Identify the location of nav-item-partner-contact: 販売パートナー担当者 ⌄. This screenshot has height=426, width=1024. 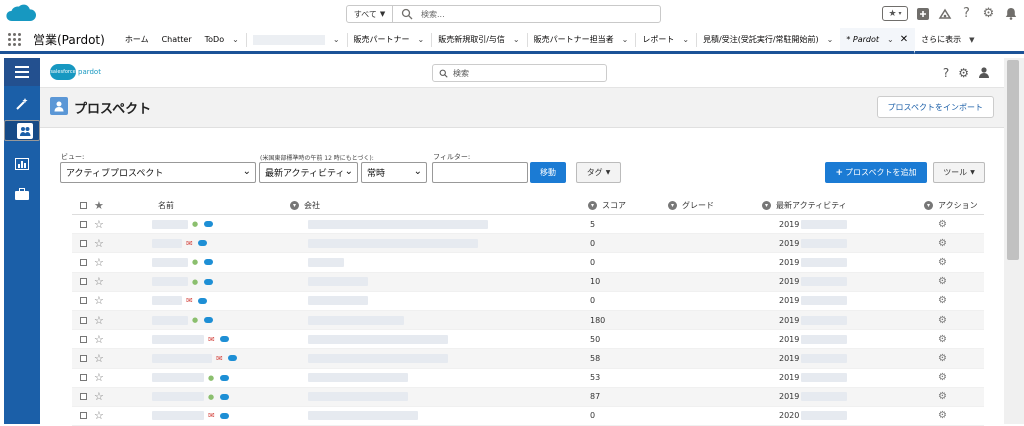
(582, 39).